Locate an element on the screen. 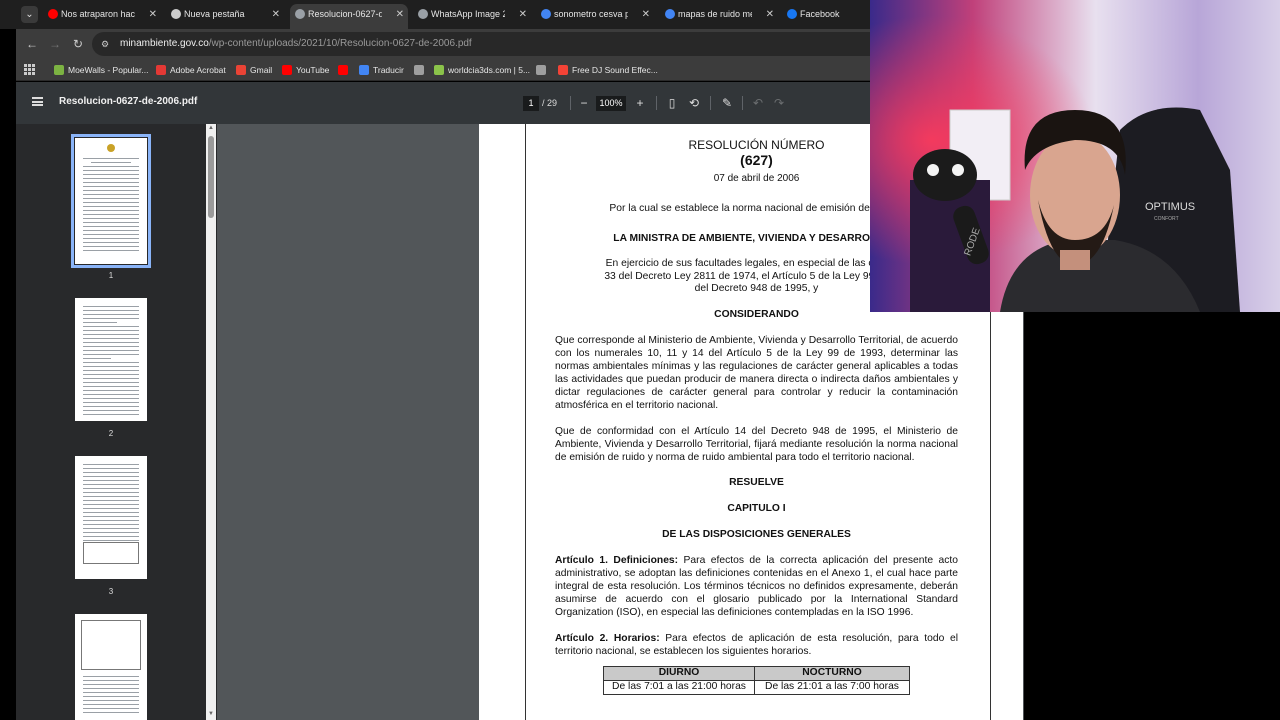  browser-tab: sonometro cesva pre ✕ is located at coordinates (595, 16).